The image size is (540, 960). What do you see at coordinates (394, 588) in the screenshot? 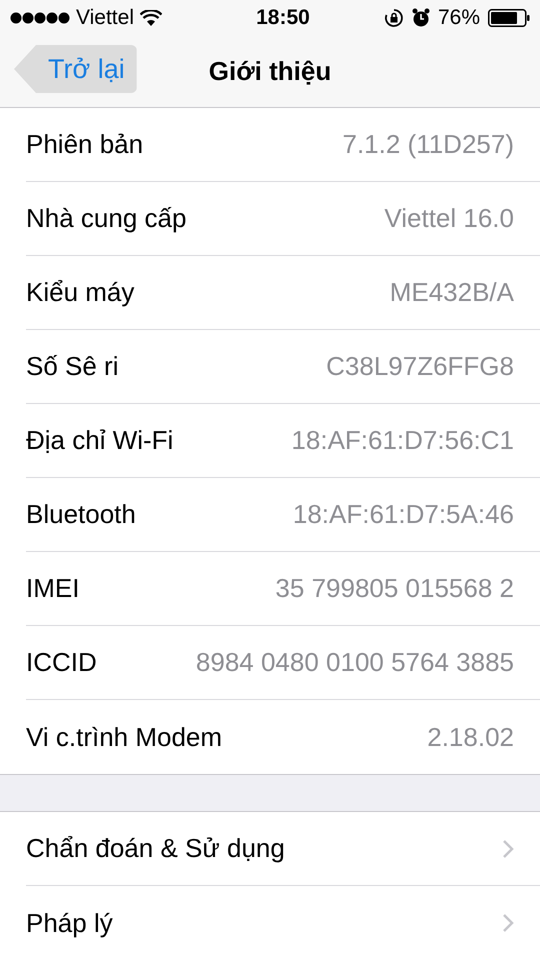
I see `info-value: 35 799805 015568 2` at bounding box center [394, 588].